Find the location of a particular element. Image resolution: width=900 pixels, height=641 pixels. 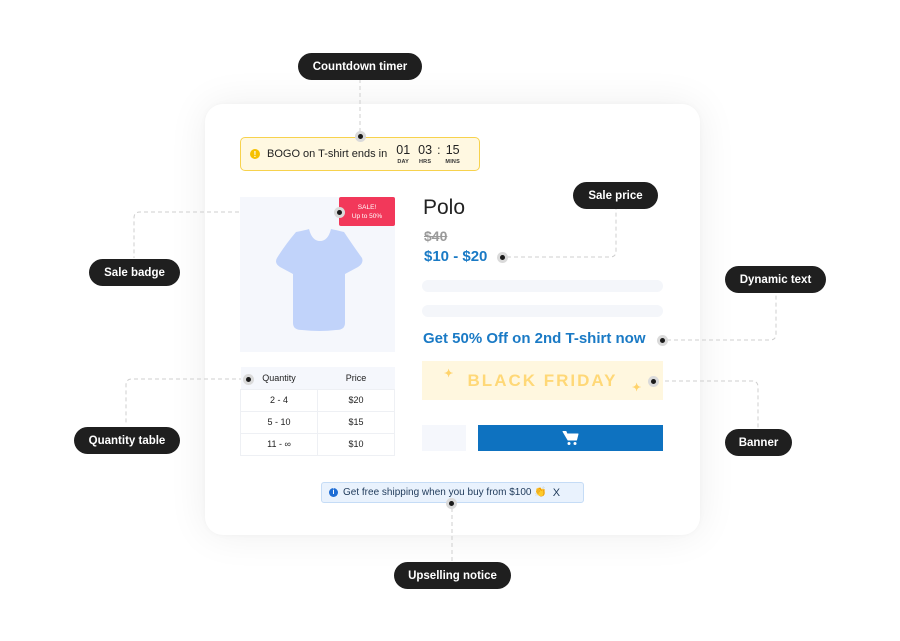

callout-quantity-table: Quantity table is located at coordinates (127, 440).